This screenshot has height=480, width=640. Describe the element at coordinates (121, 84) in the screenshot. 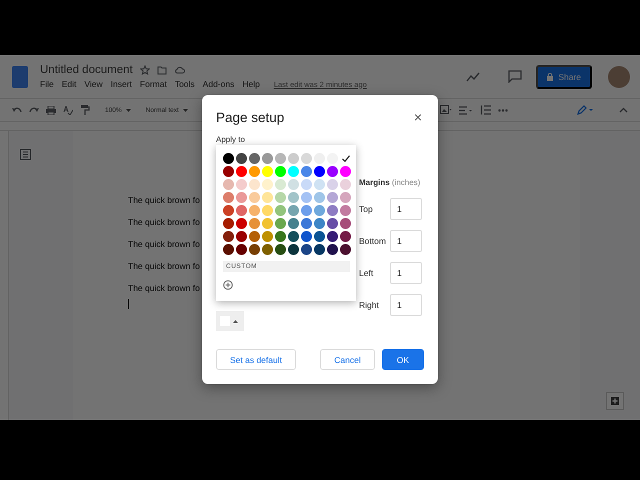

I see `menu-item: Insert` at that location.